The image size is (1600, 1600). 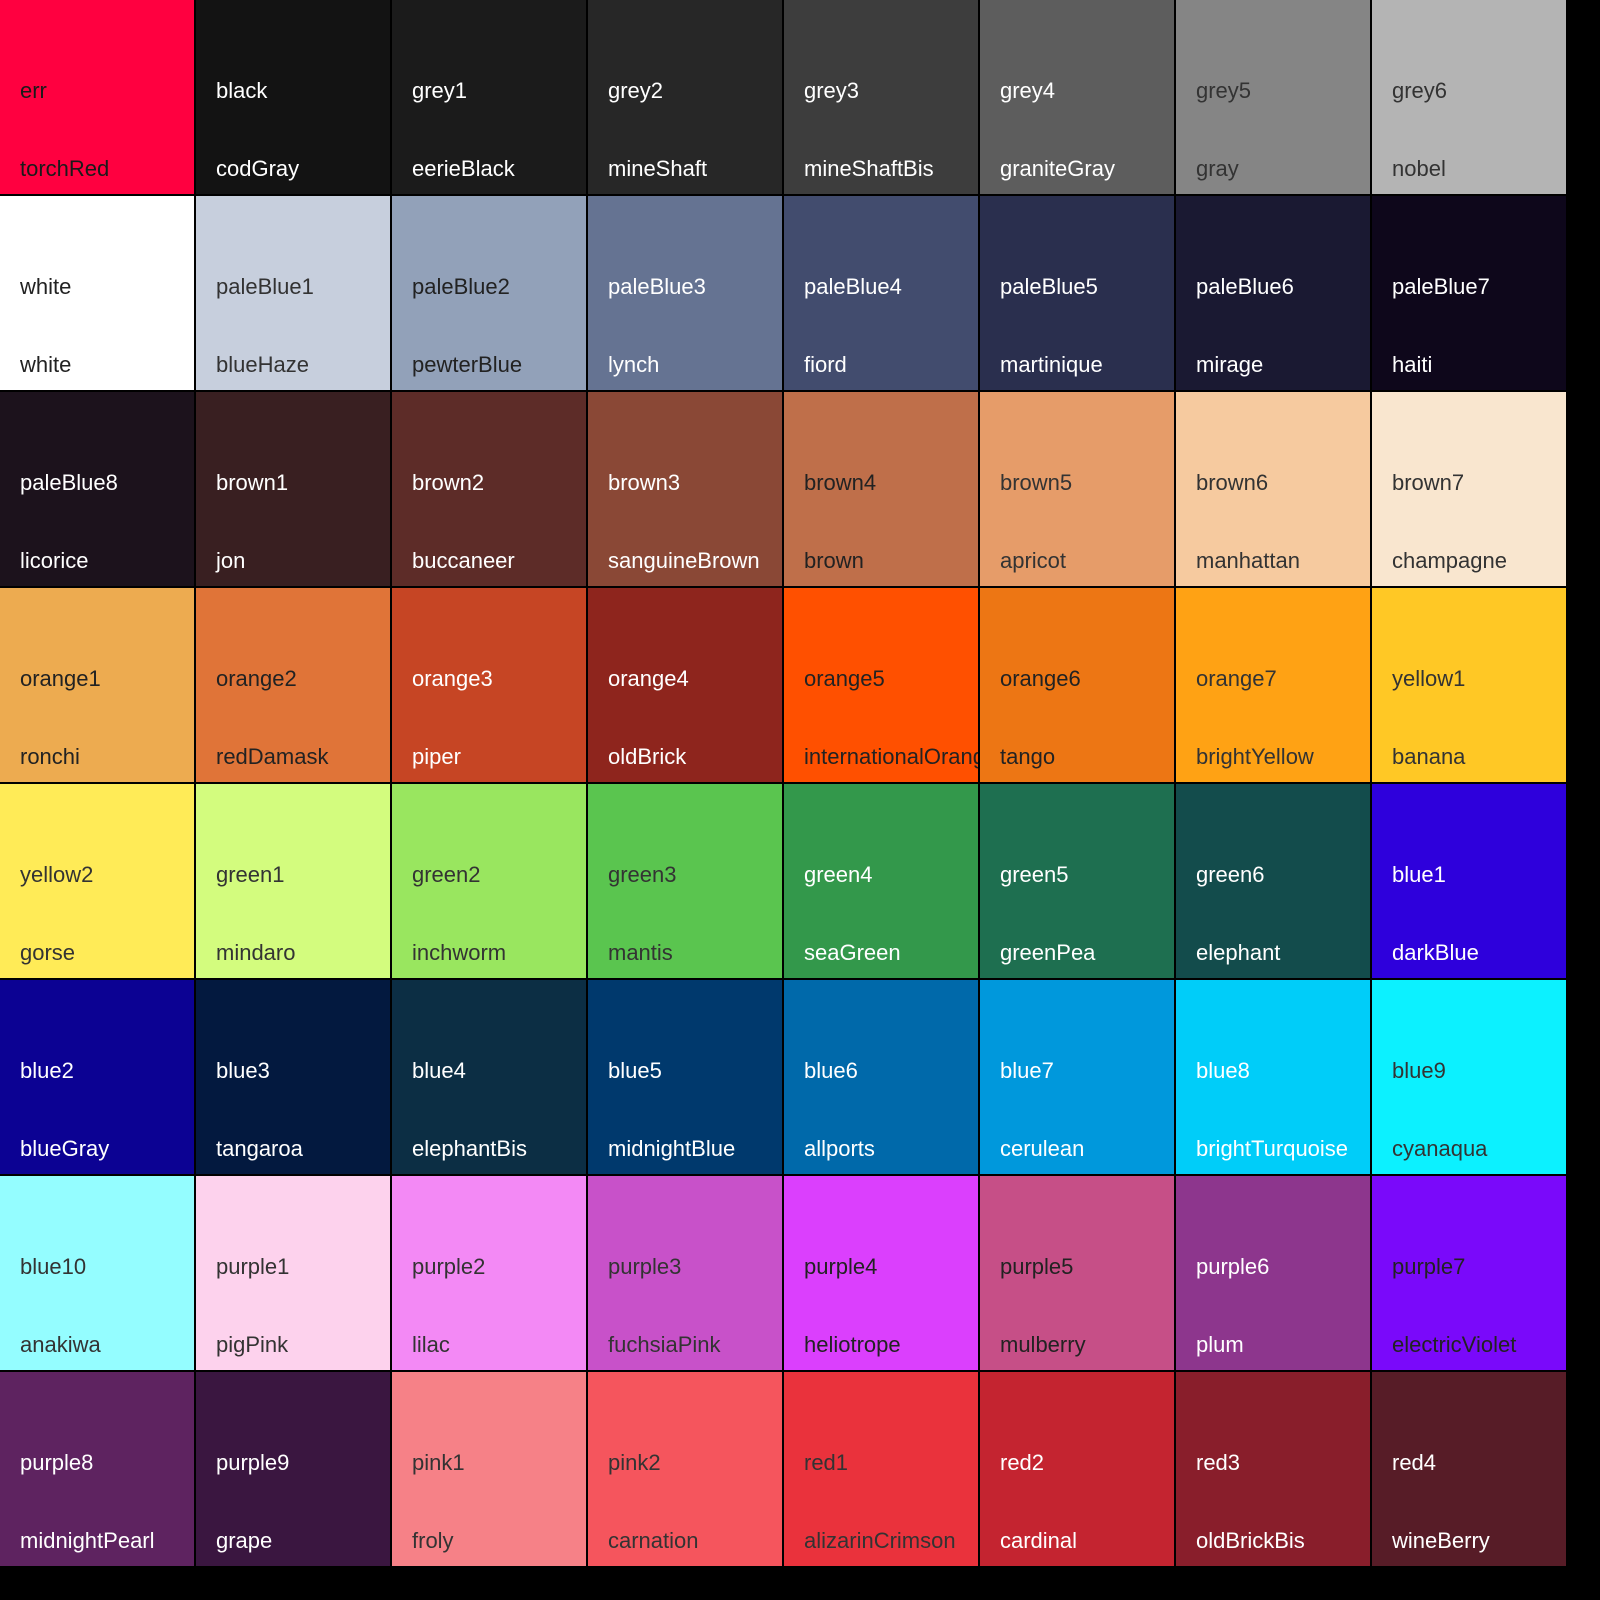 I want to click on swatch-alias-label: green2, so click(x=446, y=874).